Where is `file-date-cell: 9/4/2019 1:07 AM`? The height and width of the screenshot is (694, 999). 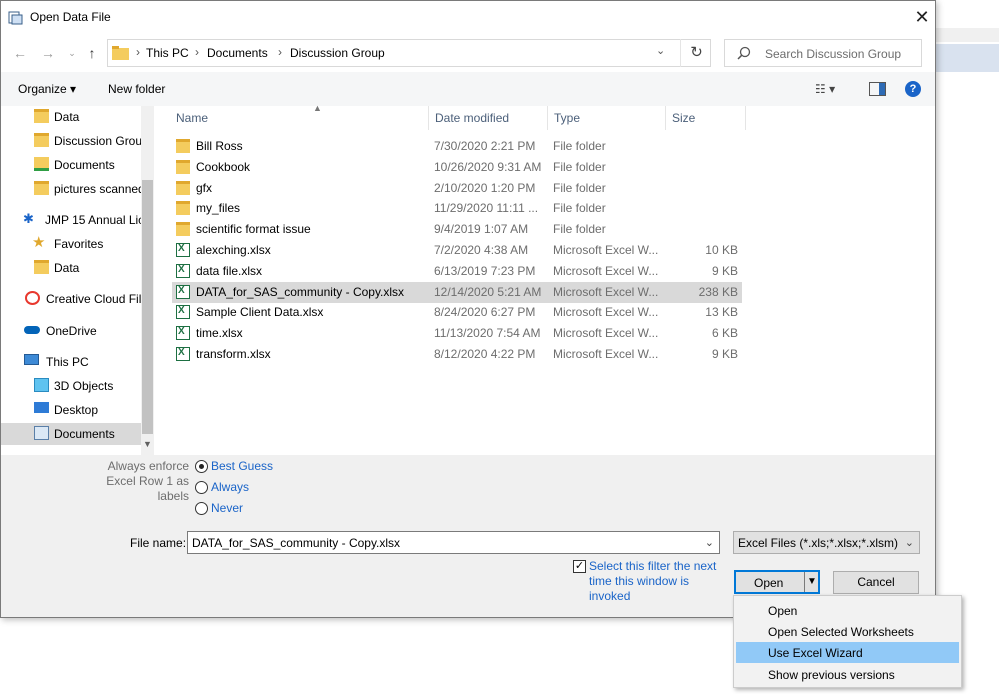 file-date-cell: 9/4/2019 1:07 AM is located at coordinates (481, 229).